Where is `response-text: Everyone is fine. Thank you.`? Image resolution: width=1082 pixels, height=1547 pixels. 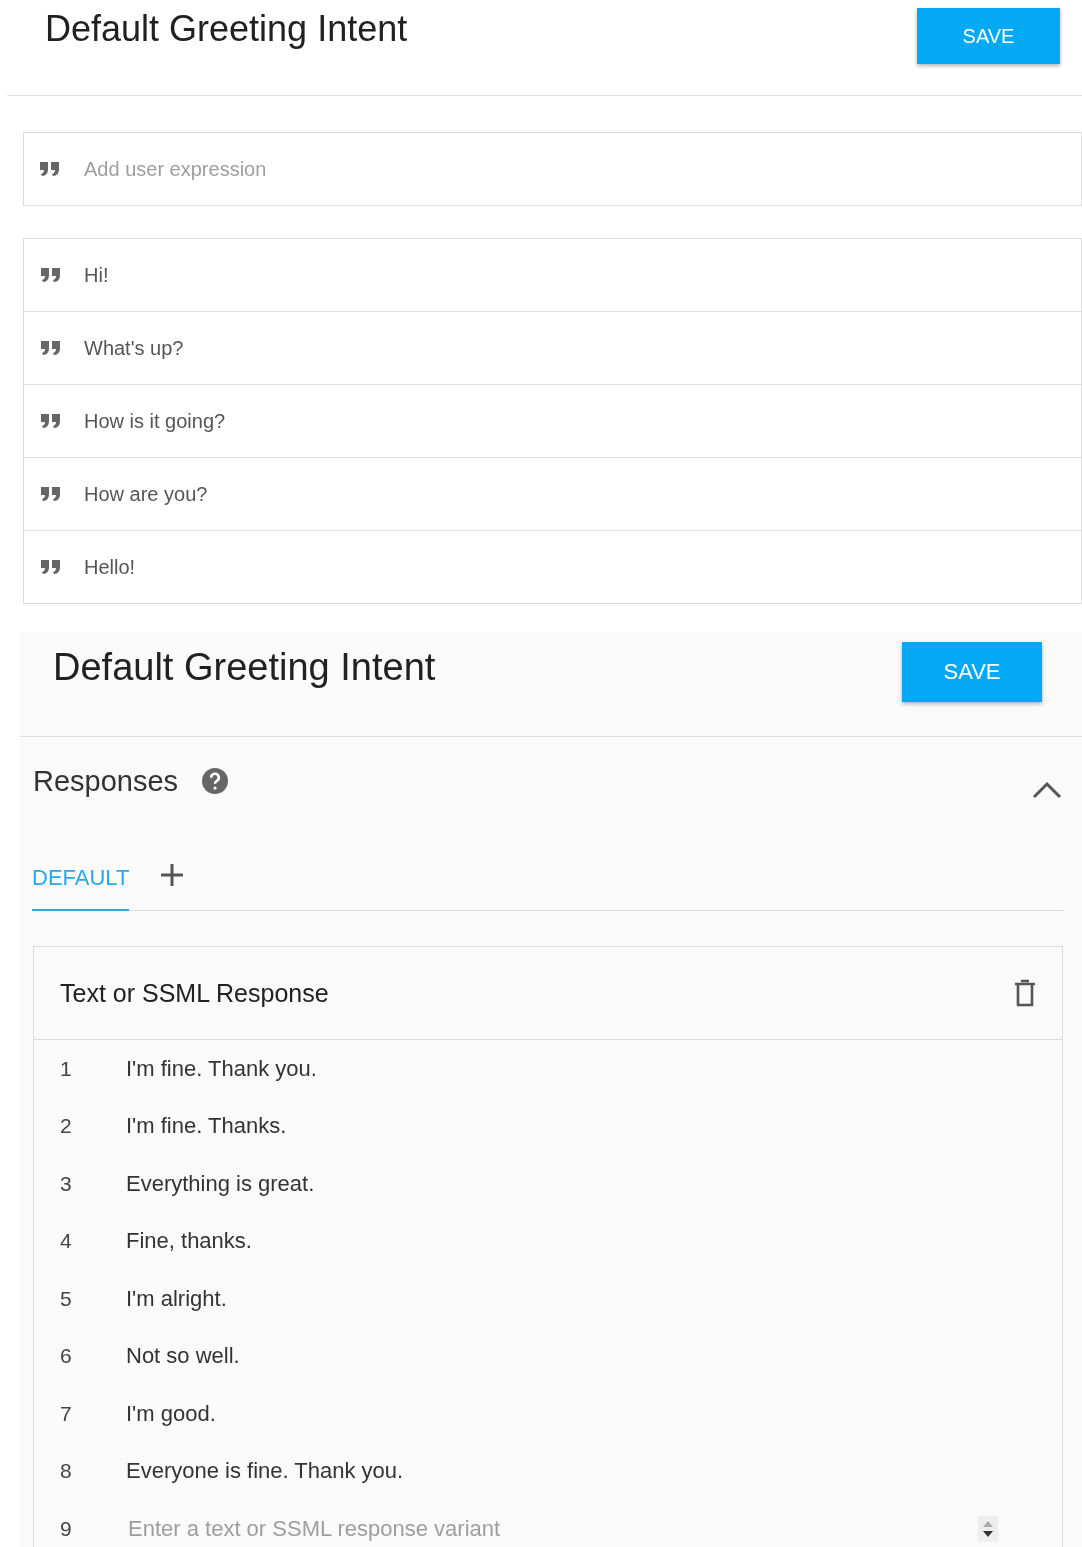
response-text: Everyone is fine. Thank you. is located at coordinates (265, 1471).